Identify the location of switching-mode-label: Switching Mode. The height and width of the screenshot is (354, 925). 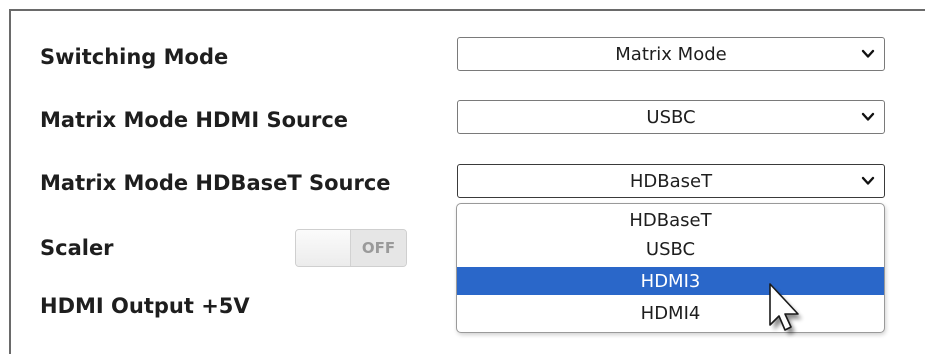
(134, 57).